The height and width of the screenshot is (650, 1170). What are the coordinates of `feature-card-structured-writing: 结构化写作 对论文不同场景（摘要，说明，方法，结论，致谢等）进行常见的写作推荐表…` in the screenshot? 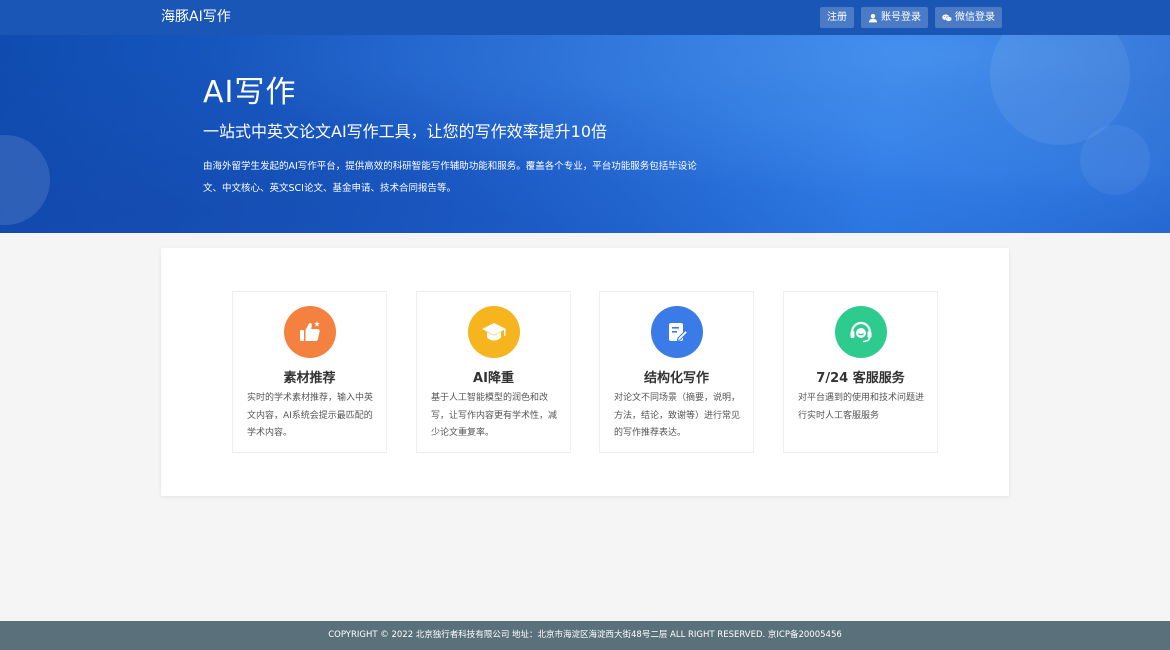 It's located at (676, 372).